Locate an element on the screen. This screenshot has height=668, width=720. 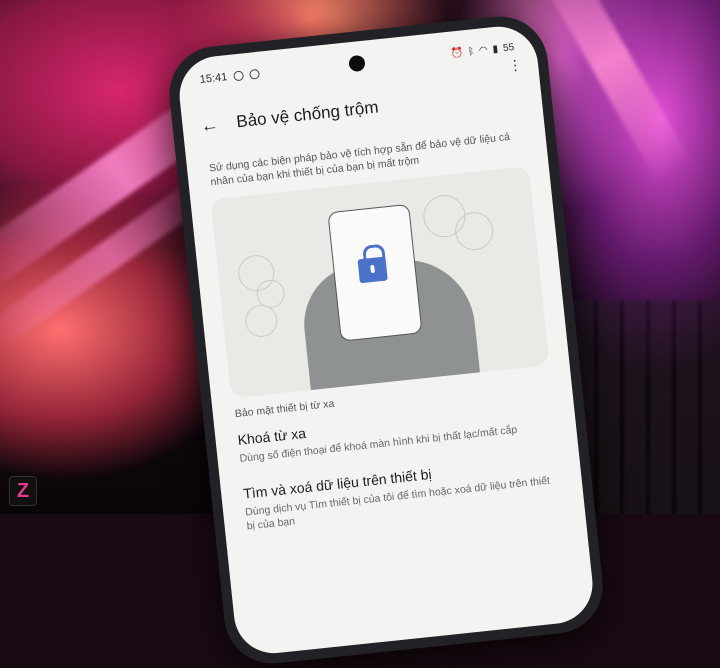
page-title: Bảo vệ chống trộm is located at coordinates (307, 114).